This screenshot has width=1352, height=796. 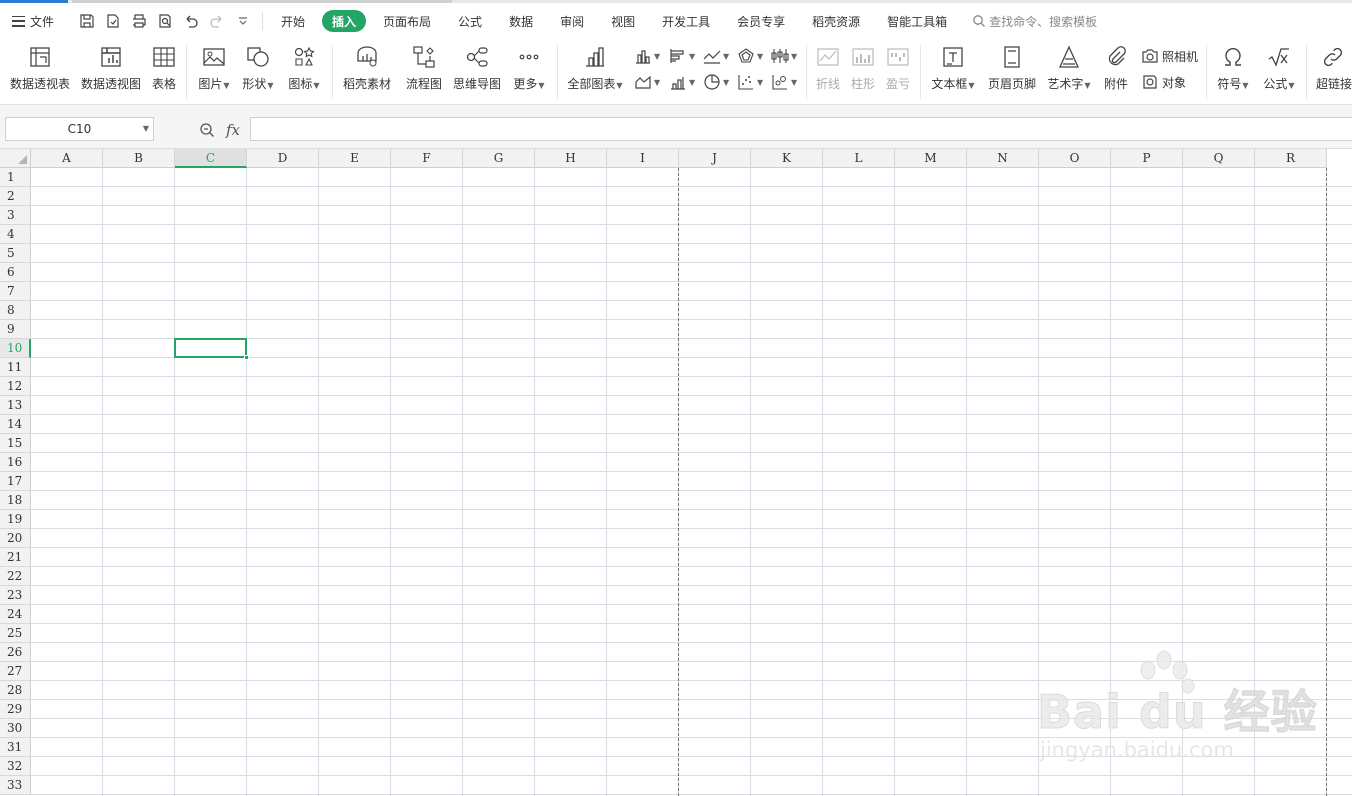 What do you see at coordinates (15, 158) in the screenshot?
I see `select-all-corner` at bounding box center [15, 158].